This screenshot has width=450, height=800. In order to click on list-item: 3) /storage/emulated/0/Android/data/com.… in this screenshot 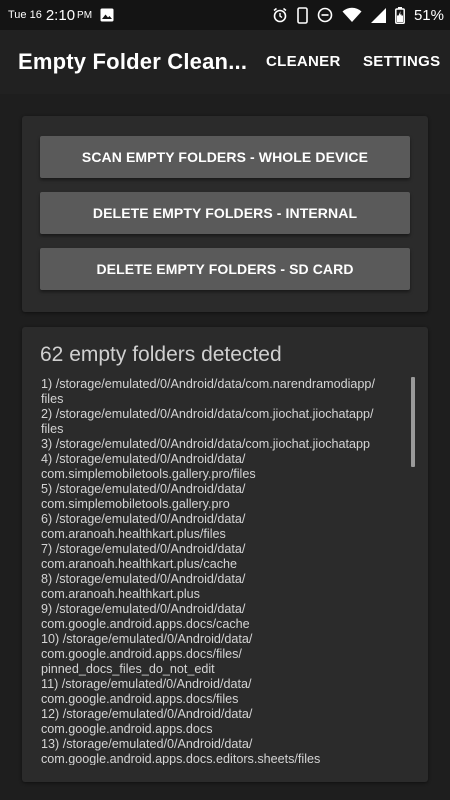, I will do `click(206, 444)`.